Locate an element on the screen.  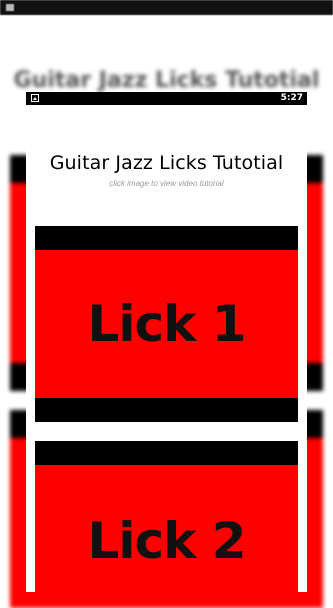
lick-2-label: Lick 2 is located at coordinates (166, 540).